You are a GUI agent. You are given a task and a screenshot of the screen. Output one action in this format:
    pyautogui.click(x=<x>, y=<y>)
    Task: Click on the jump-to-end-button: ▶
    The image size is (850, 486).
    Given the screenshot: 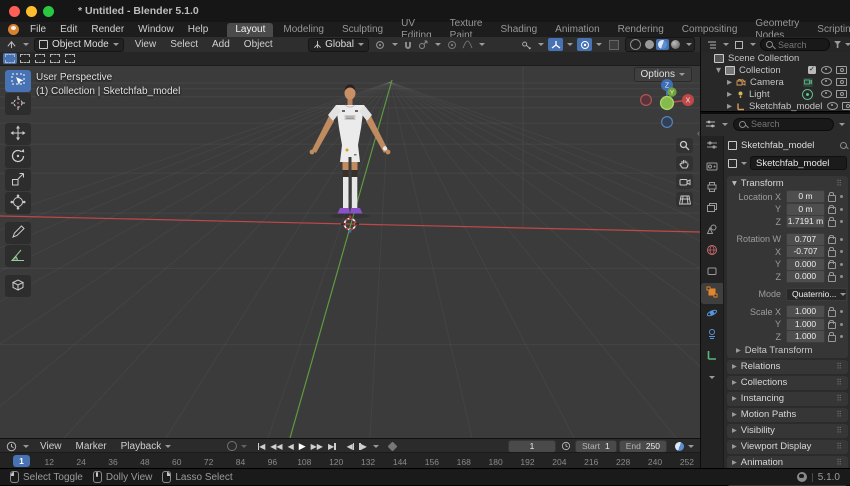 What is the action you would take?
    pyautogui.click(x=331, y=446)
    